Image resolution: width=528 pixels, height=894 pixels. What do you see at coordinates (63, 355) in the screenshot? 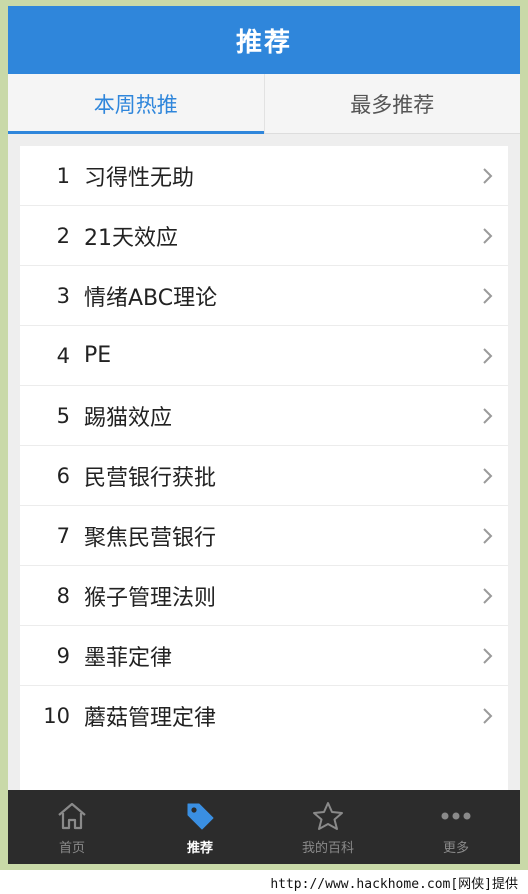
I see `item-rank: 4` at bounding box center [63, 355].